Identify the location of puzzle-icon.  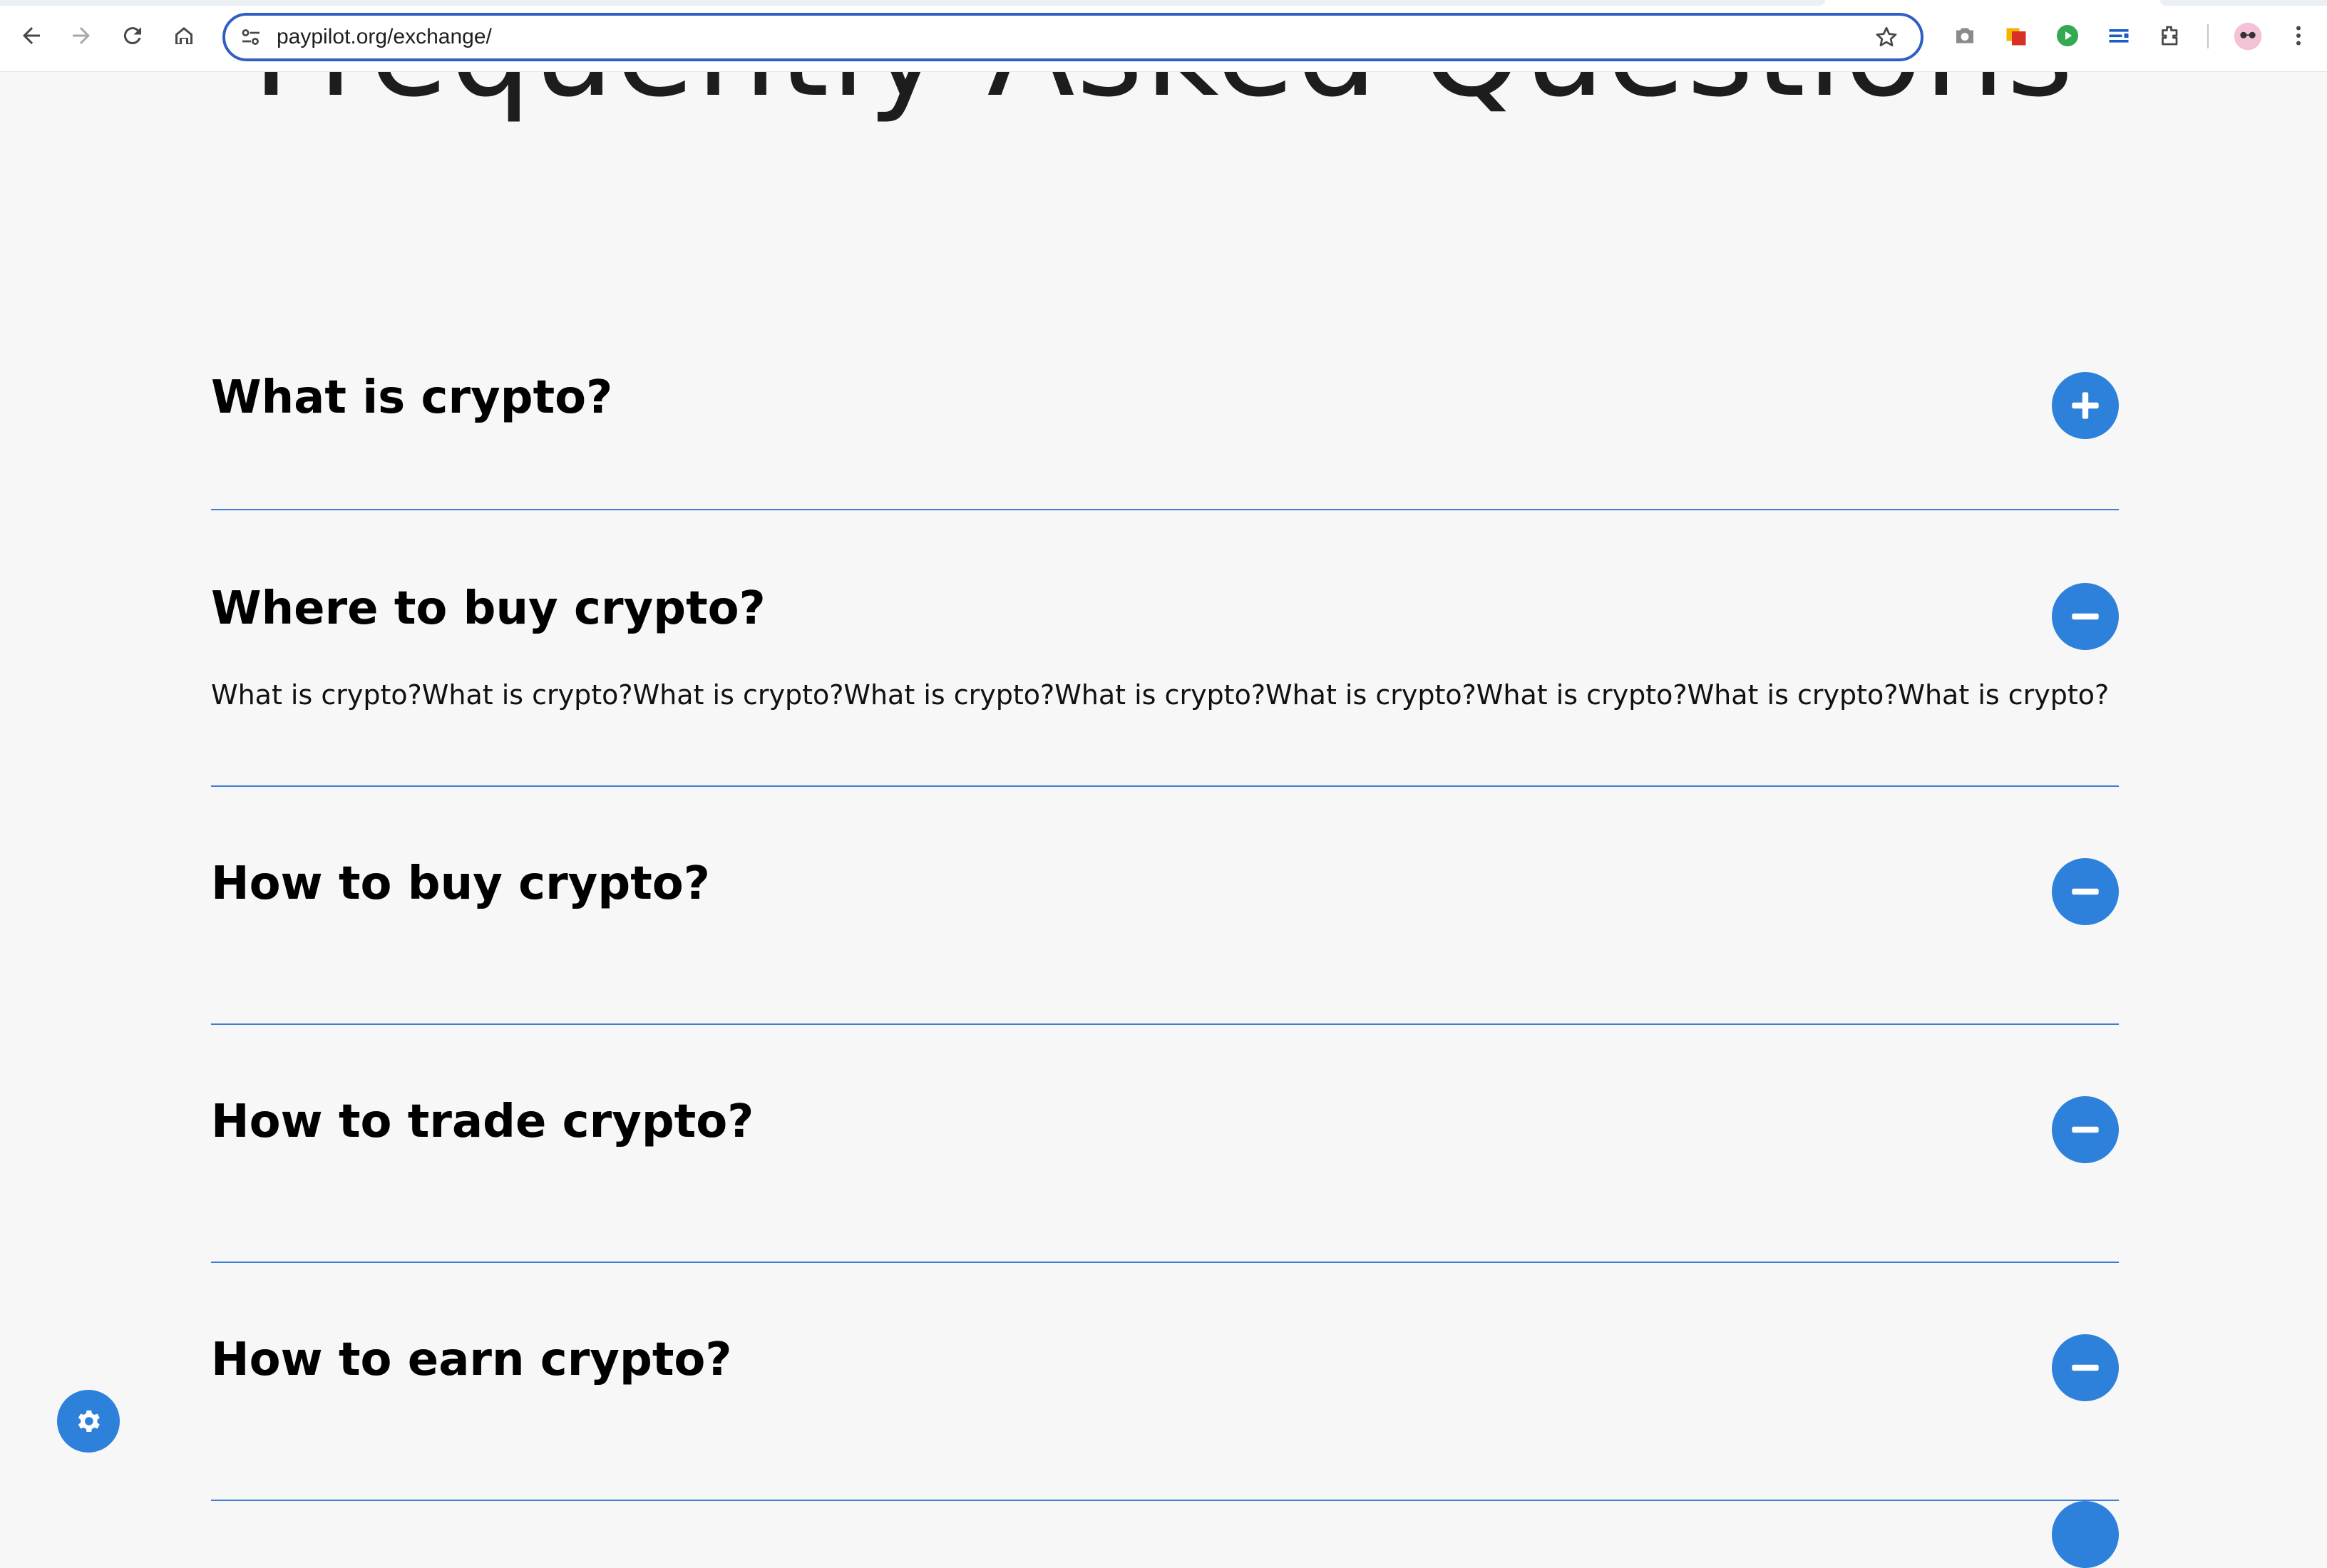
(2170, 35).